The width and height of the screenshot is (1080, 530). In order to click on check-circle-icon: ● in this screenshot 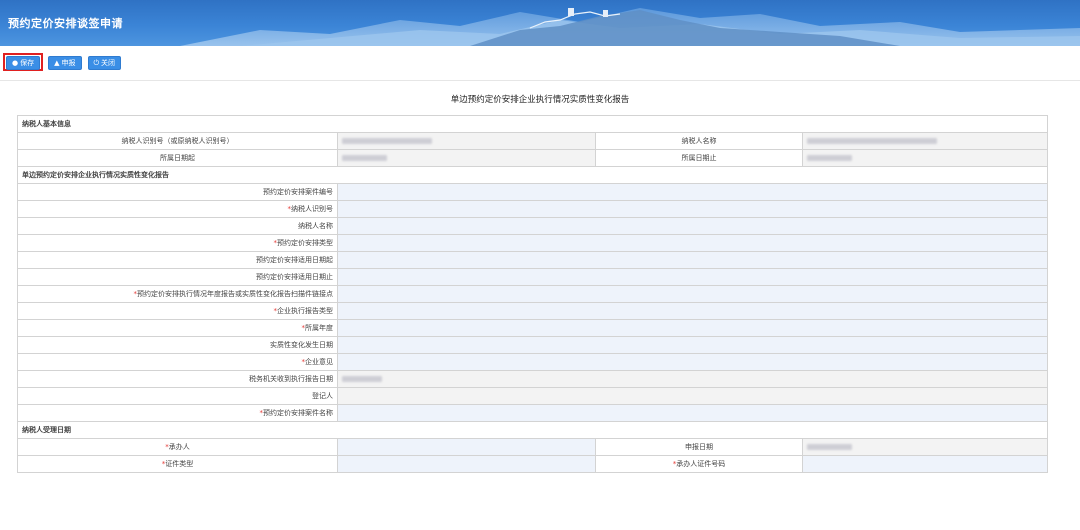, I will do `click(15, 62)`.